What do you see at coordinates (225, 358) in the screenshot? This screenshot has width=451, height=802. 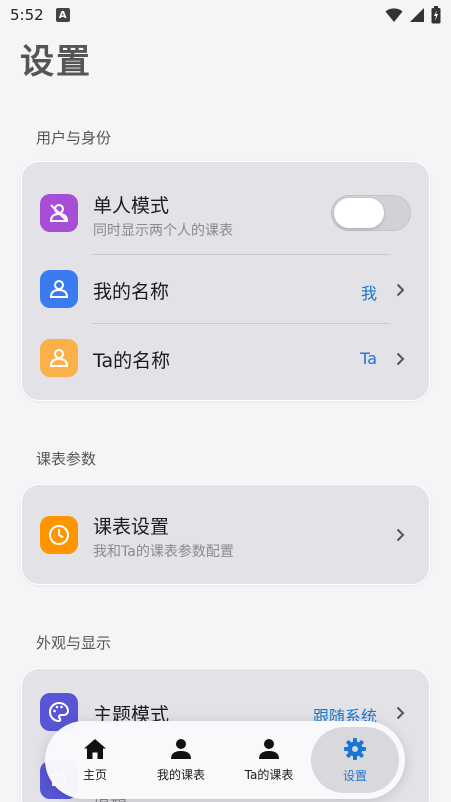 I see `ta-name-row: Ta的名称 Ta` at bounding box center [225, 358].